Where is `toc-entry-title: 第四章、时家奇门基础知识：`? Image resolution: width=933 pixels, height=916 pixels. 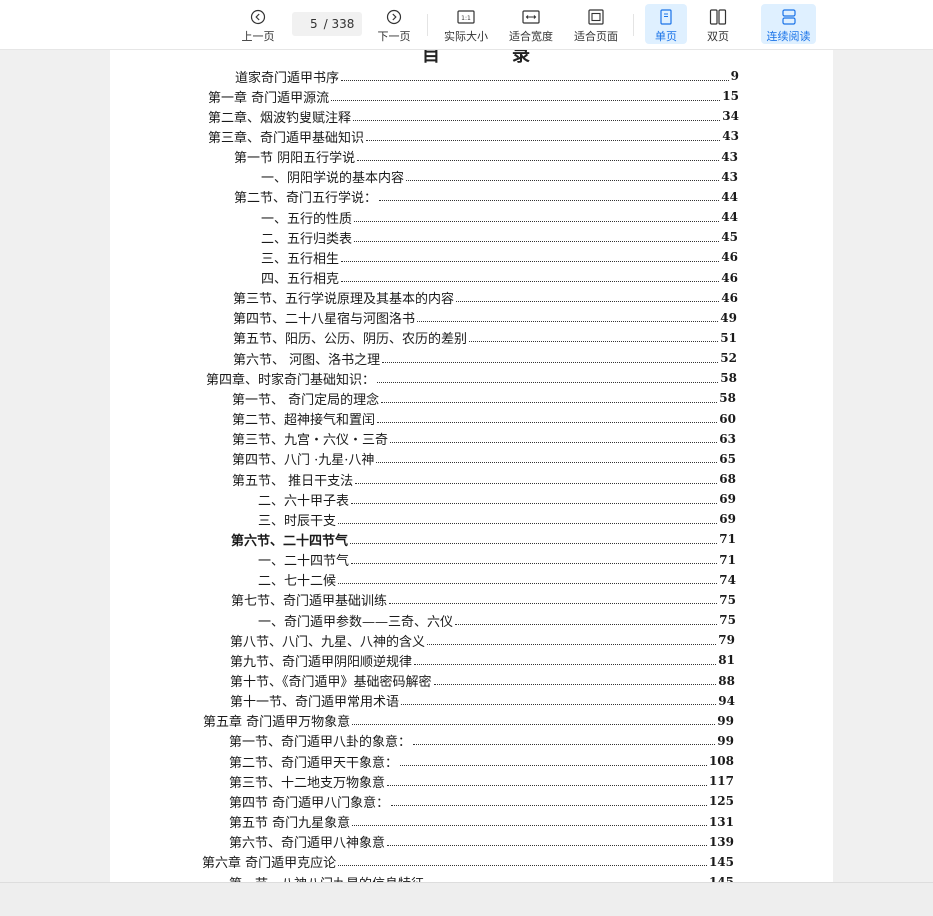 toc-entry-title: 第四章、时家奇门基础知识： is located at coordinates (291, 380).